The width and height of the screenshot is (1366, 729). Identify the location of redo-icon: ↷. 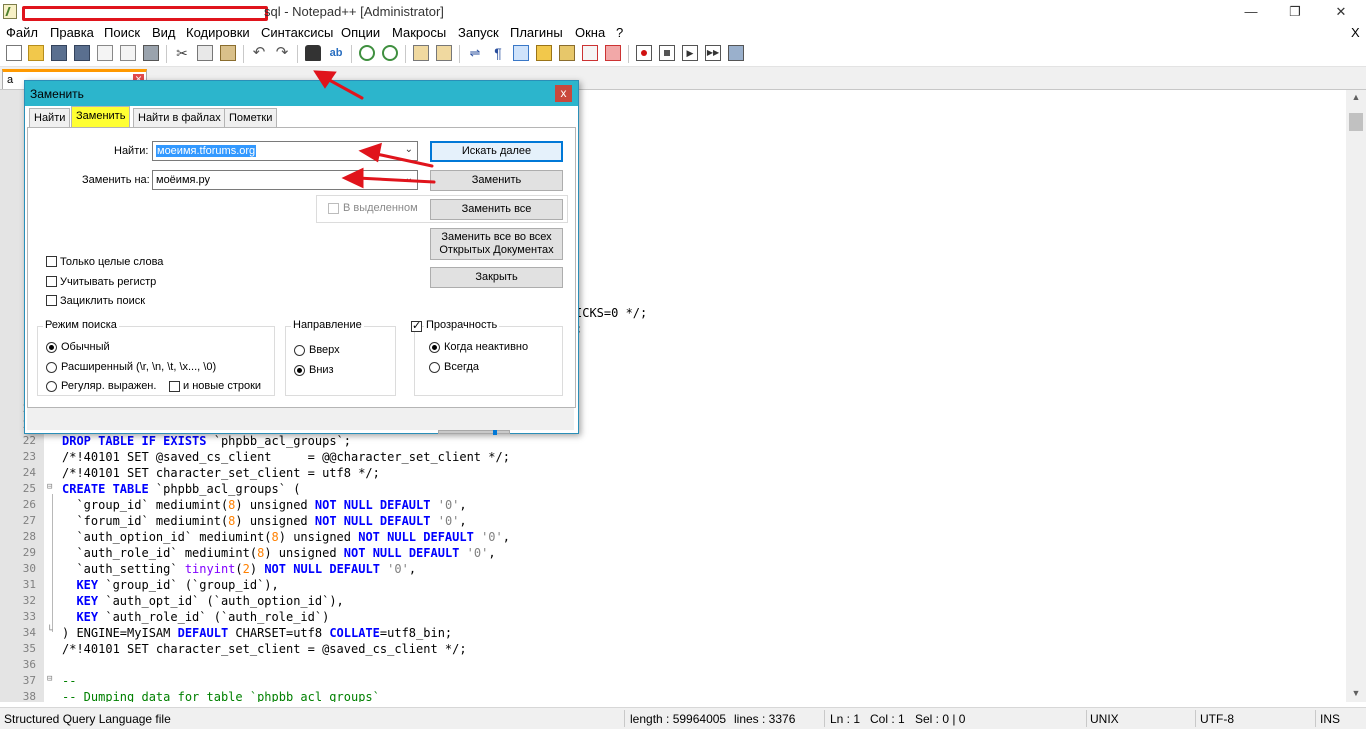
(282, 53).